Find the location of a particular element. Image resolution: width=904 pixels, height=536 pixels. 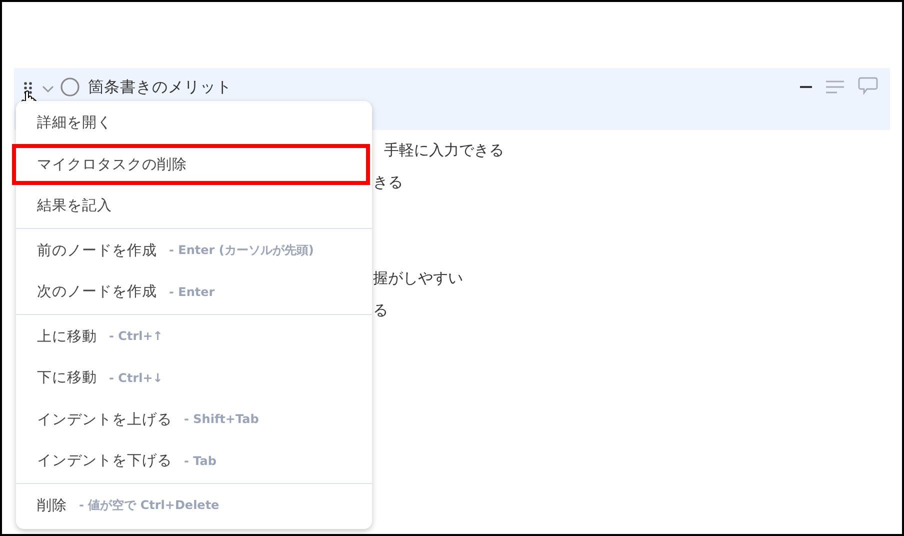

menu-item: マイクロタスクの削除 is located at coordinates (191, 164).